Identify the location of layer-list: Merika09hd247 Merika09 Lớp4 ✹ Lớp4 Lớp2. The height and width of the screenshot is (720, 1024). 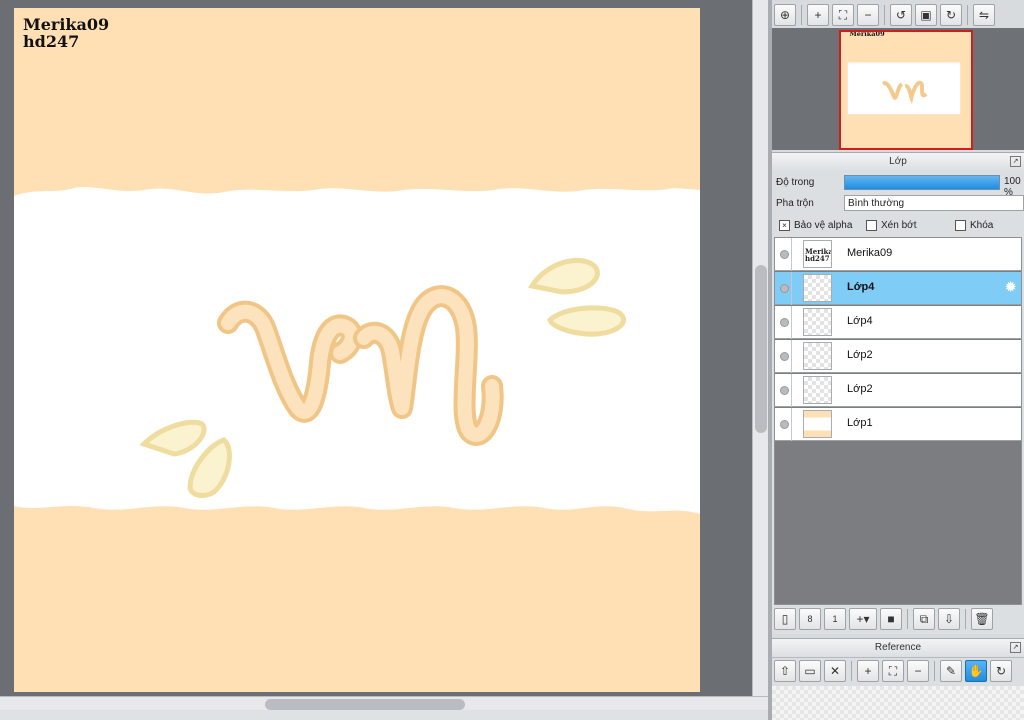
(898, 421).